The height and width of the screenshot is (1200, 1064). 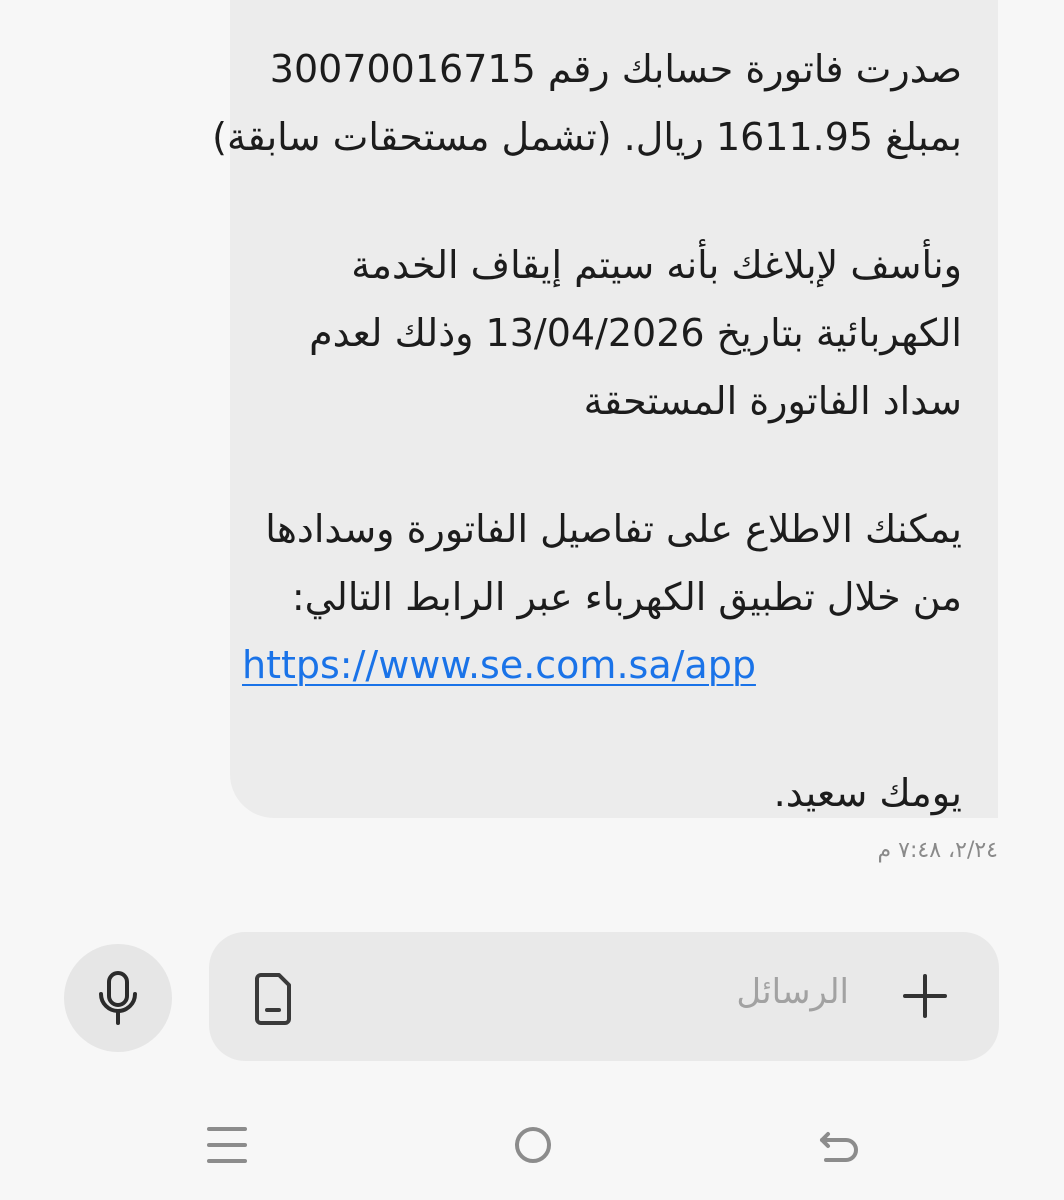 I want to click on message-closing: يومك سعيد., so click(x=867, y=793).